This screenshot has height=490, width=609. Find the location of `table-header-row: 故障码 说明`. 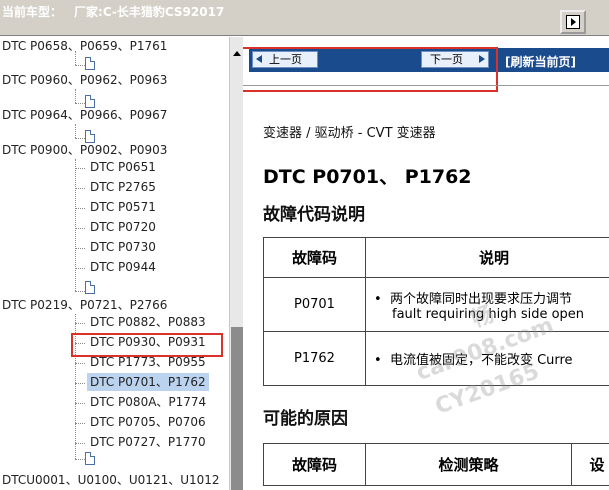

table-header-row: 故障码 说明 is located at coordinates (436, 257).